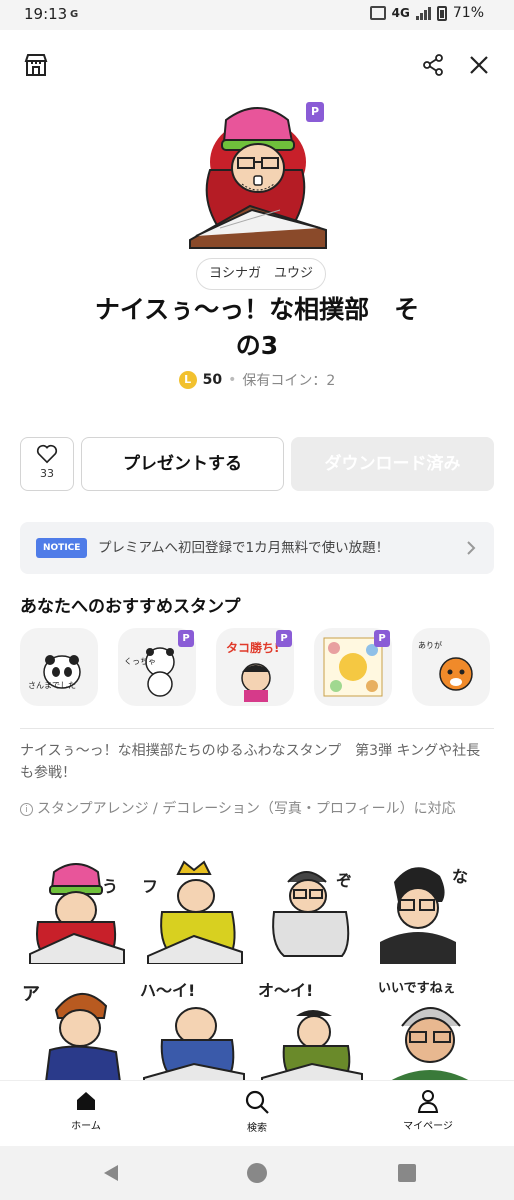 The width and height of the screenshot is (514, 1200). What do you see at coordinates (194, 1026) in the screenshot?
I see `sticker-item: ハ〜イ!` at bounding box center [194, 1026].